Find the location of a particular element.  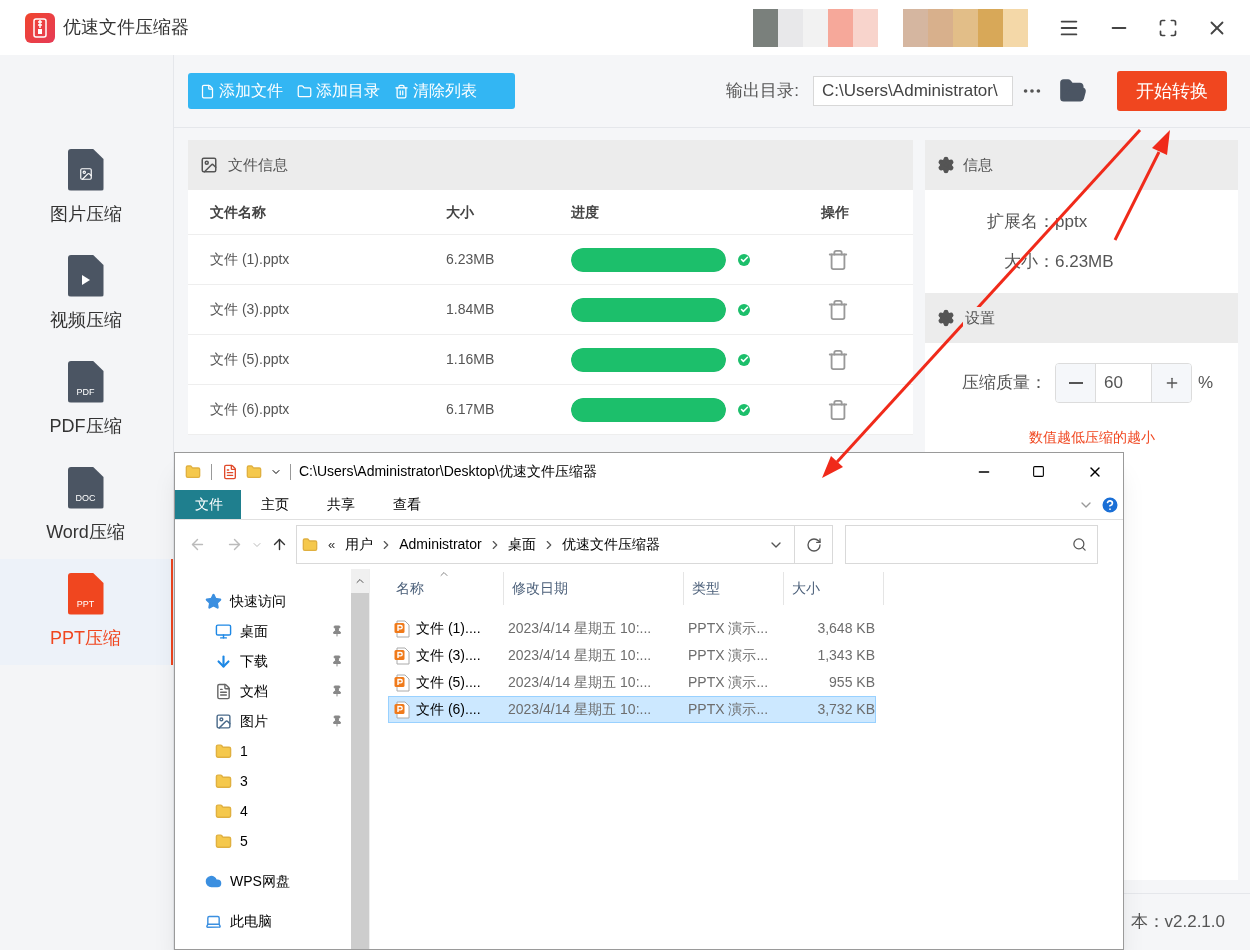

app-logo-icon is located at coordinates (40, 27).